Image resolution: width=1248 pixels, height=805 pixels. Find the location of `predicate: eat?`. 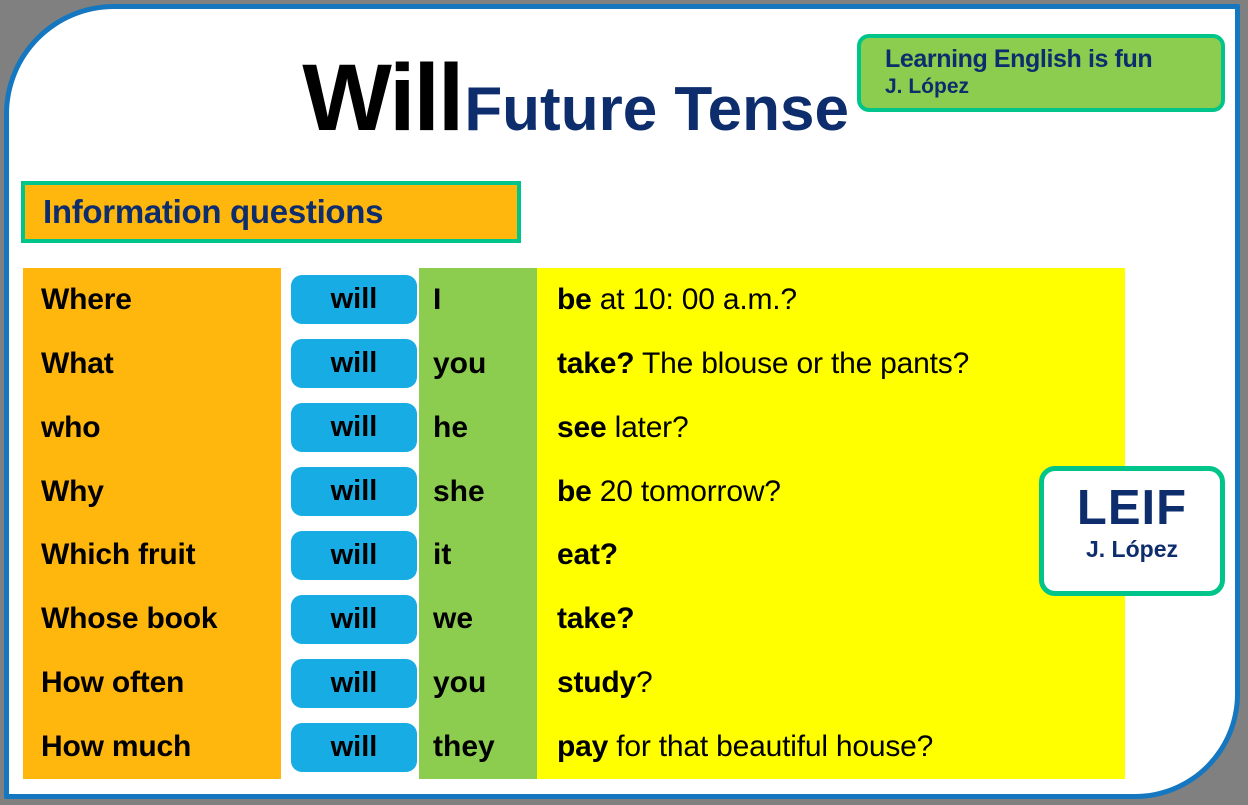

predicate: eat? is located at coordinates (577, 555).